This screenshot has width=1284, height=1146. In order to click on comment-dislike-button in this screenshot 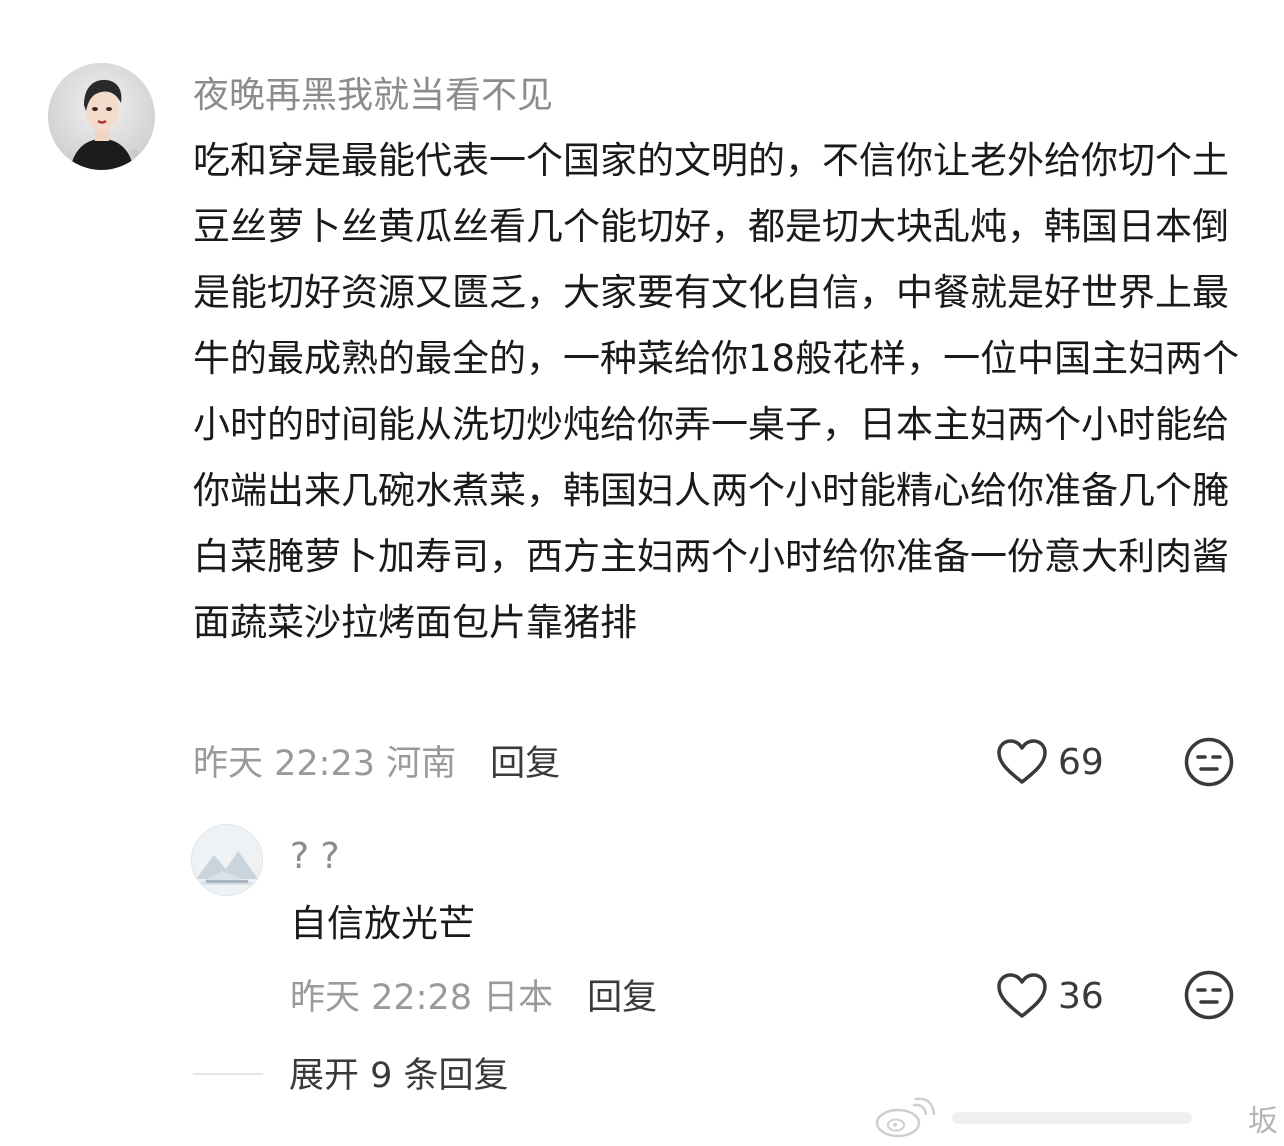, I will do `click(1209, 762)`.